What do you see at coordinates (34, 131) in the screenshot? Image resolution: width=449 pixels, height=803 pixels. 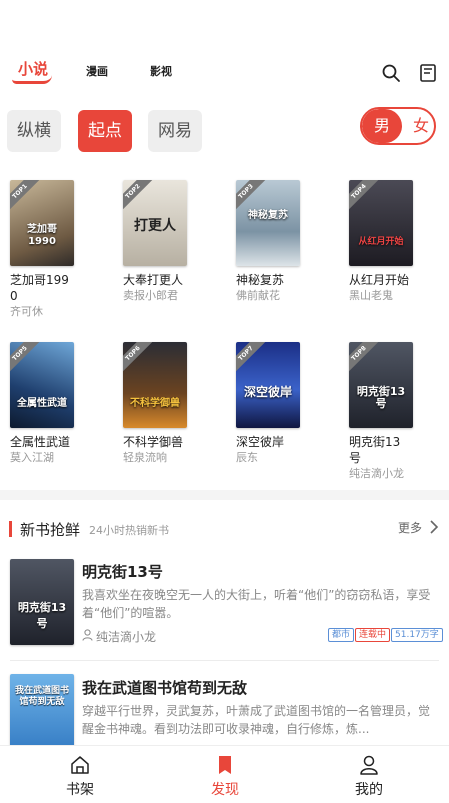 I see `source-zongheng-button: 纵横` at bounding box center [34, 131].